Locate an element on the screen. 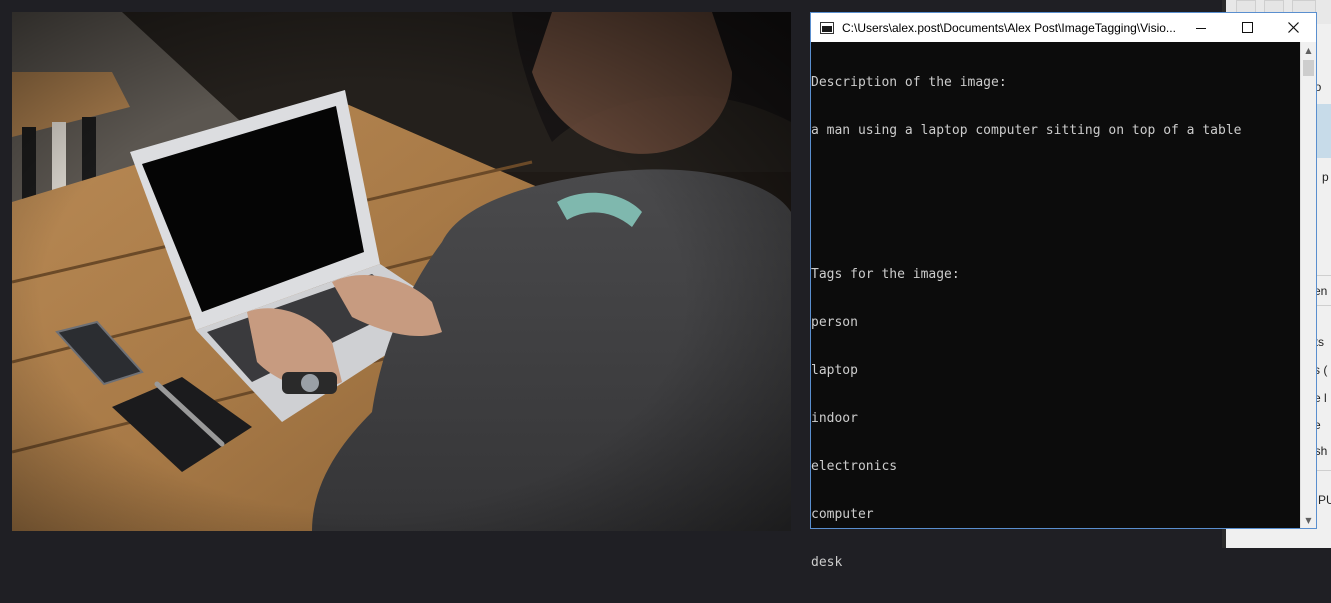 The width and height of the screenshot is (1331, 603). scroll-down-arrow-icon: ▼ is located at coordinates (1308, 520).